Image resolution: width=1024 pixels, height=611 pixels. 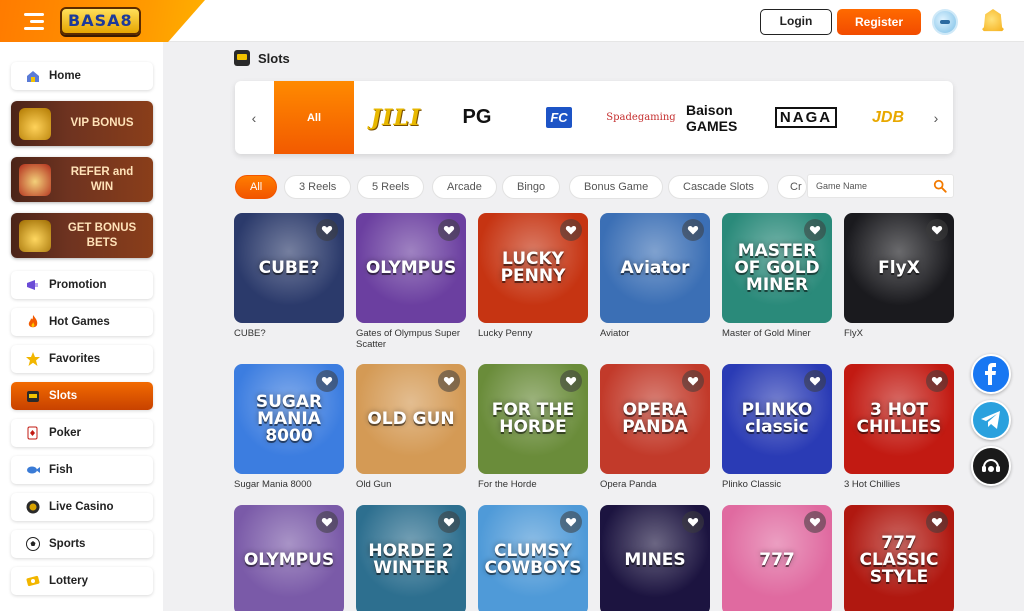 I want to click on chevron-right-icon: ›, so click(x=935, y=117).